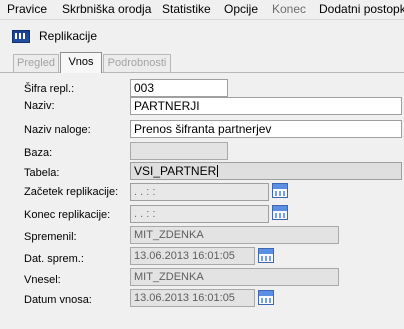 This screenshot has height=329, width=404. Describe the element at coordinates (361, 9) in the screenshot. I see `menu-dodatni-postopki: Dodatni postopk` at that location.